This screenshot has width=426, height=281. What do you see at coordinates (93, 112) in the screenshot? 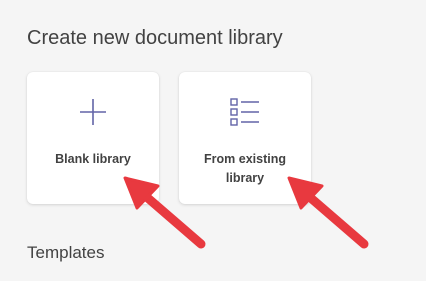
I see `plus-icon` at bounding box center [93, 112].